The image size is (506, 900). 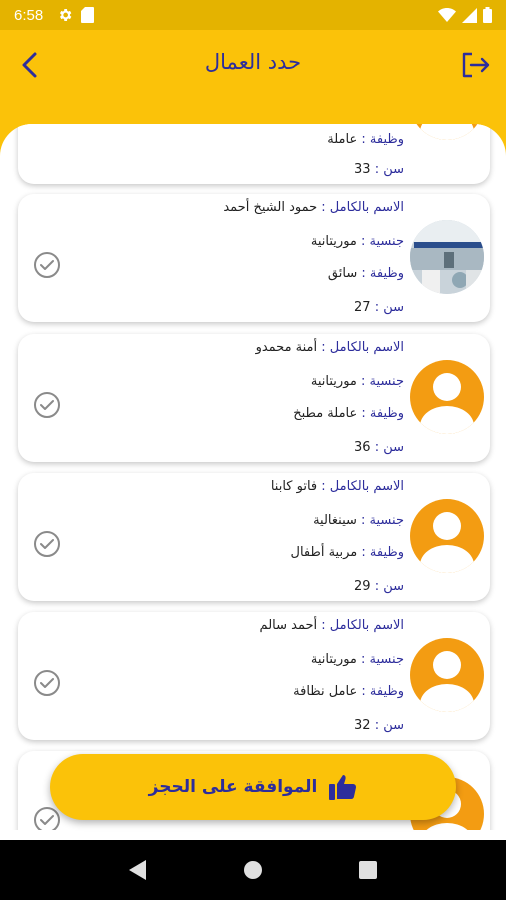 I want to click on worker-name: الاسم بالكامل : أحمد سالم, so click(x=331, y=625).